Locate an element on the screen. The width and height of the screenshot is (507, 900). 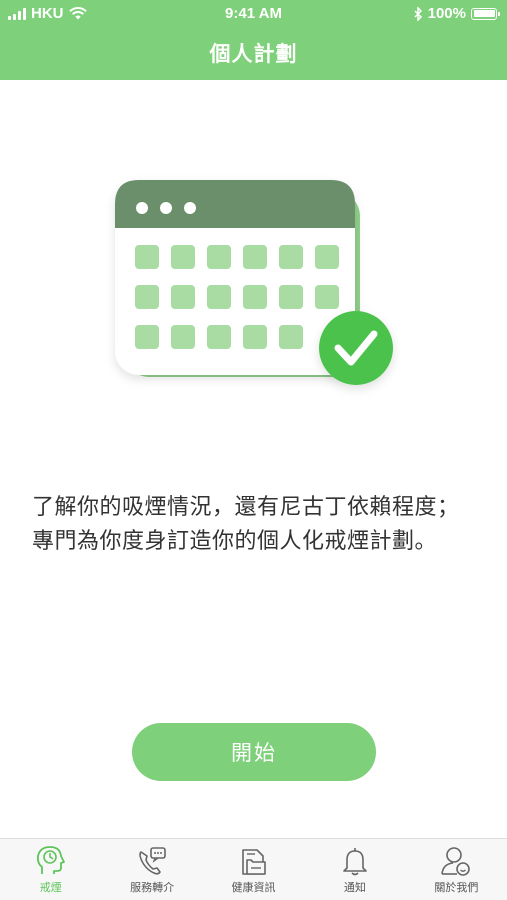
tab-service-referral: 服務轉介 is located at coordinates (151, 869).